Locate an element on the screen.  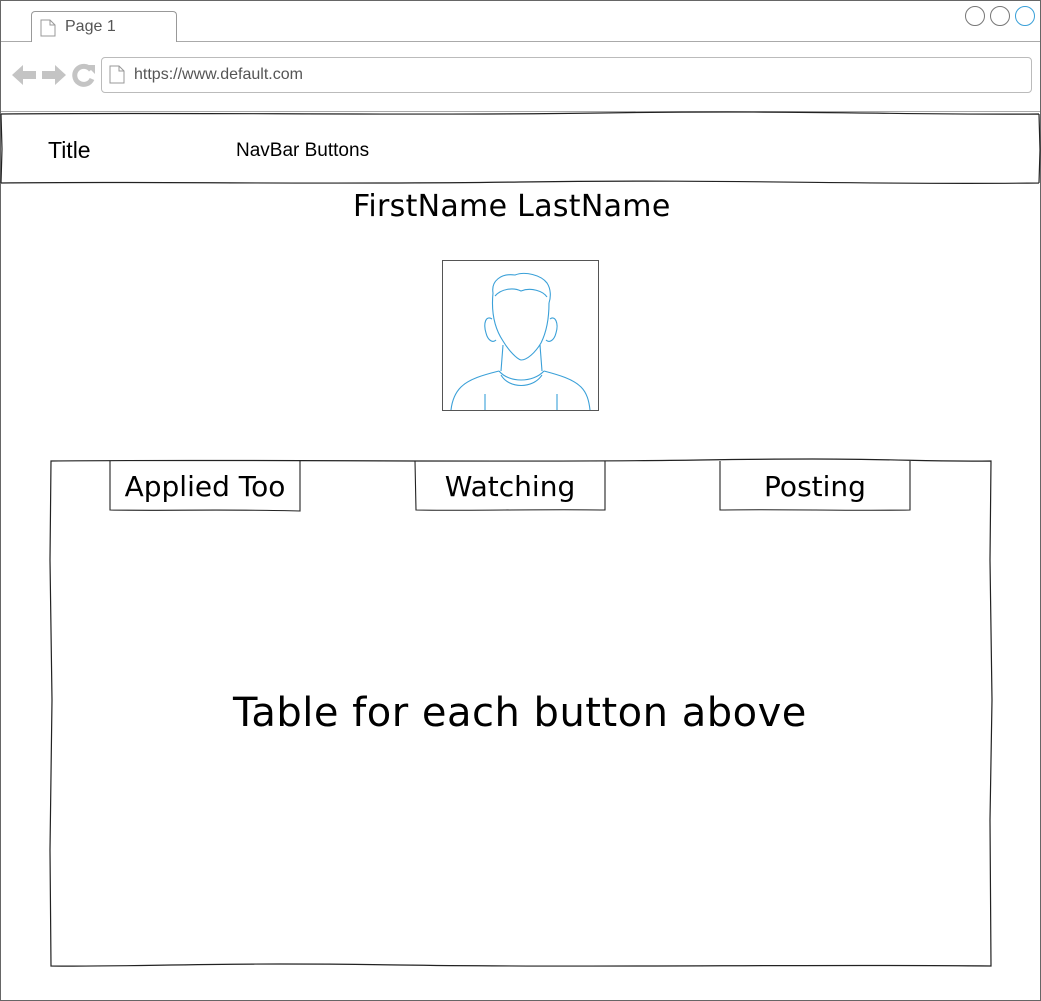
user-avatar-icon is located at coordinates (520, 341).